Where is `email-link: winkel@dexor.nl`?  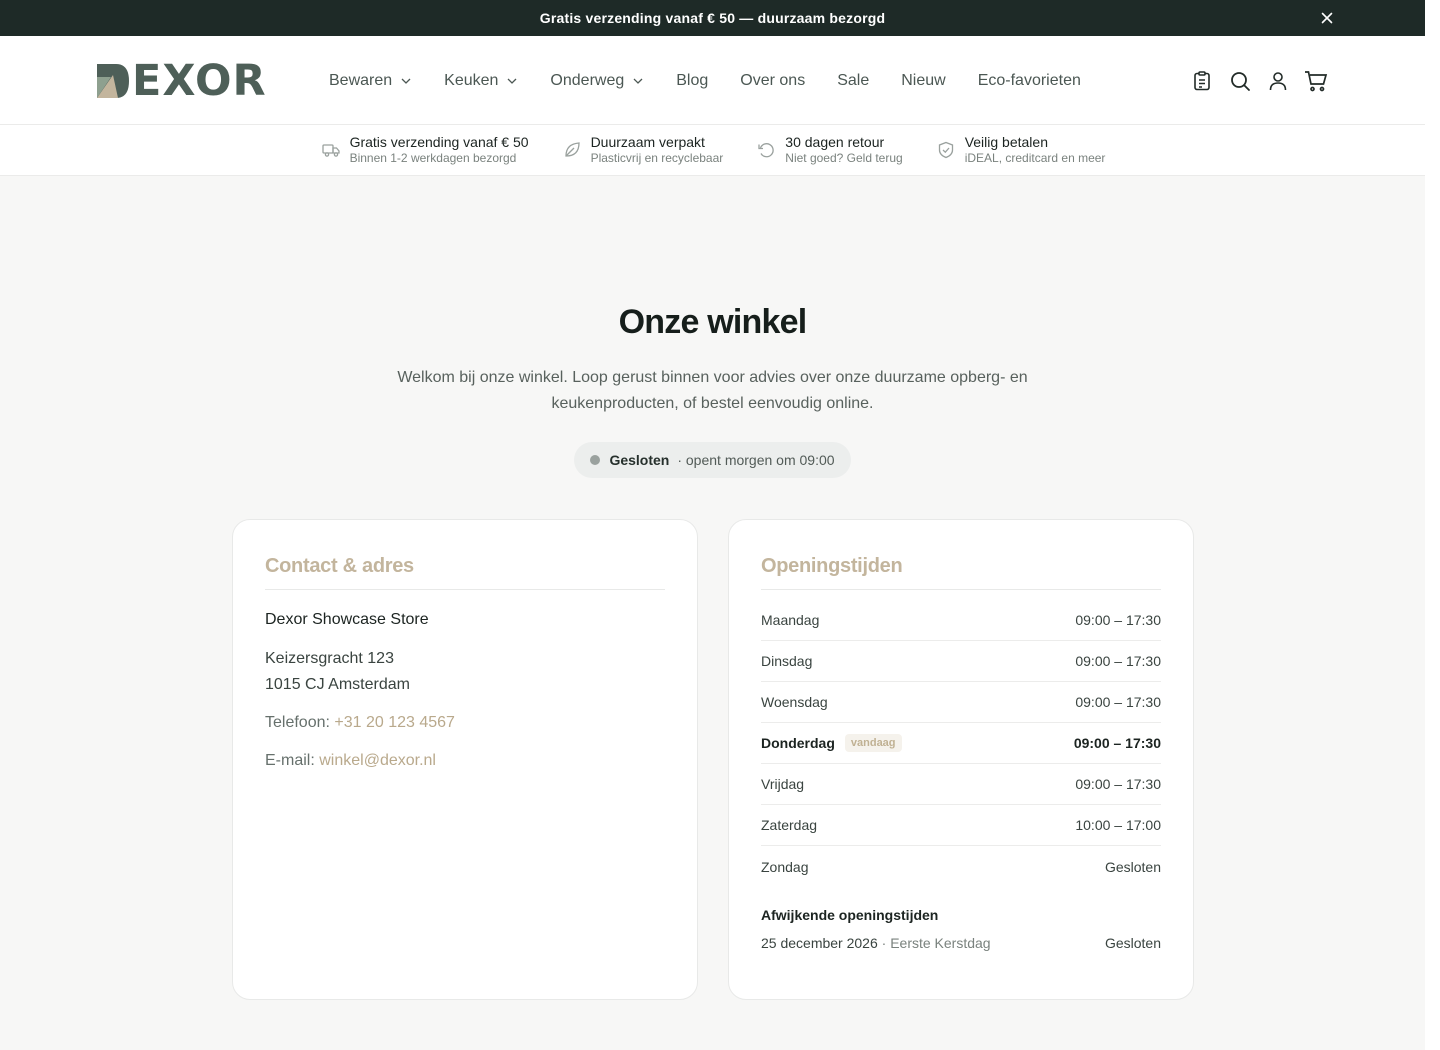
email-link: winkel@dexor.nl is located at coordinates (377, 760).